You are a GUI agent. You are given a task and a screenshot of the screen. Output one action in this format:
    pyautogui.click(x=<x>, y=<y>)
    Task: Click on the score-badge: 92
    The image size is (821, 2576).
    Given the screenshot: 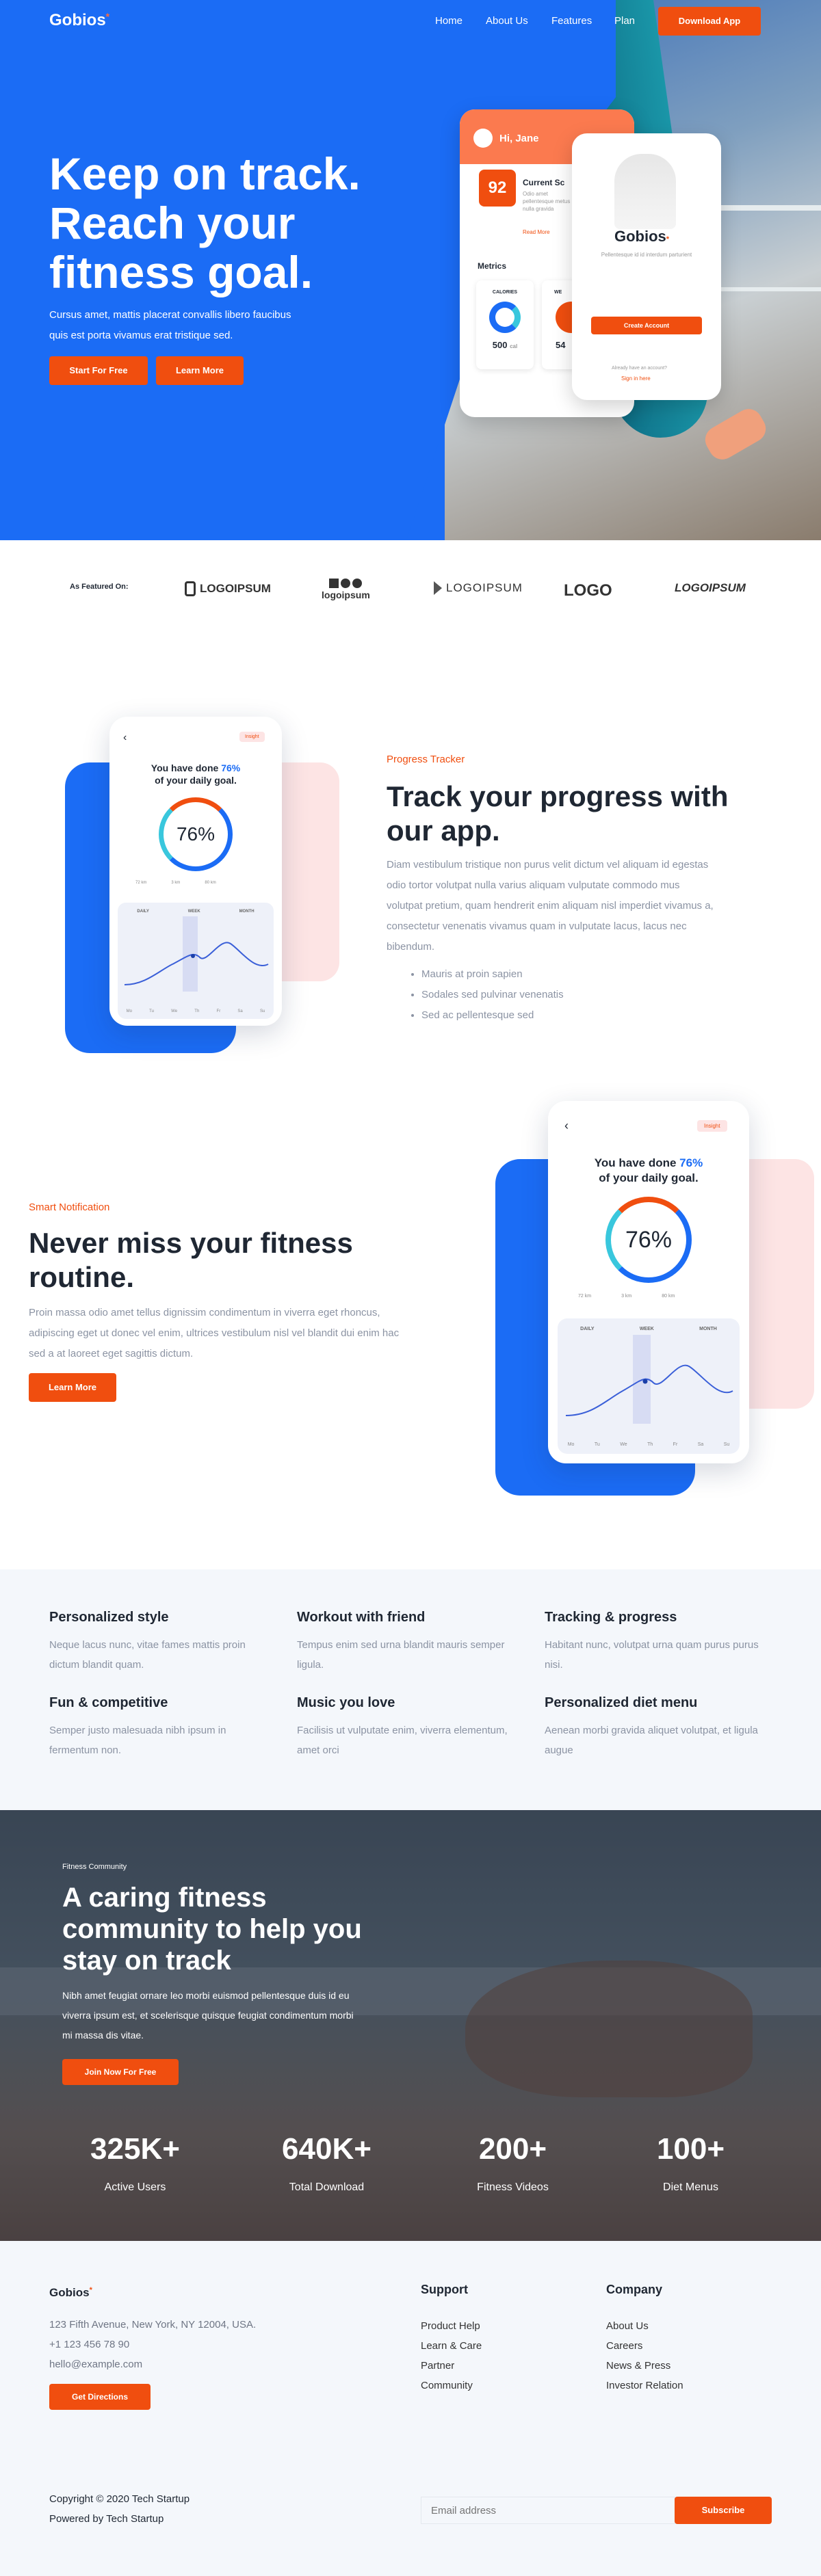 What is the action you would take?
    pyautogui.click(x=497, y=188)
    